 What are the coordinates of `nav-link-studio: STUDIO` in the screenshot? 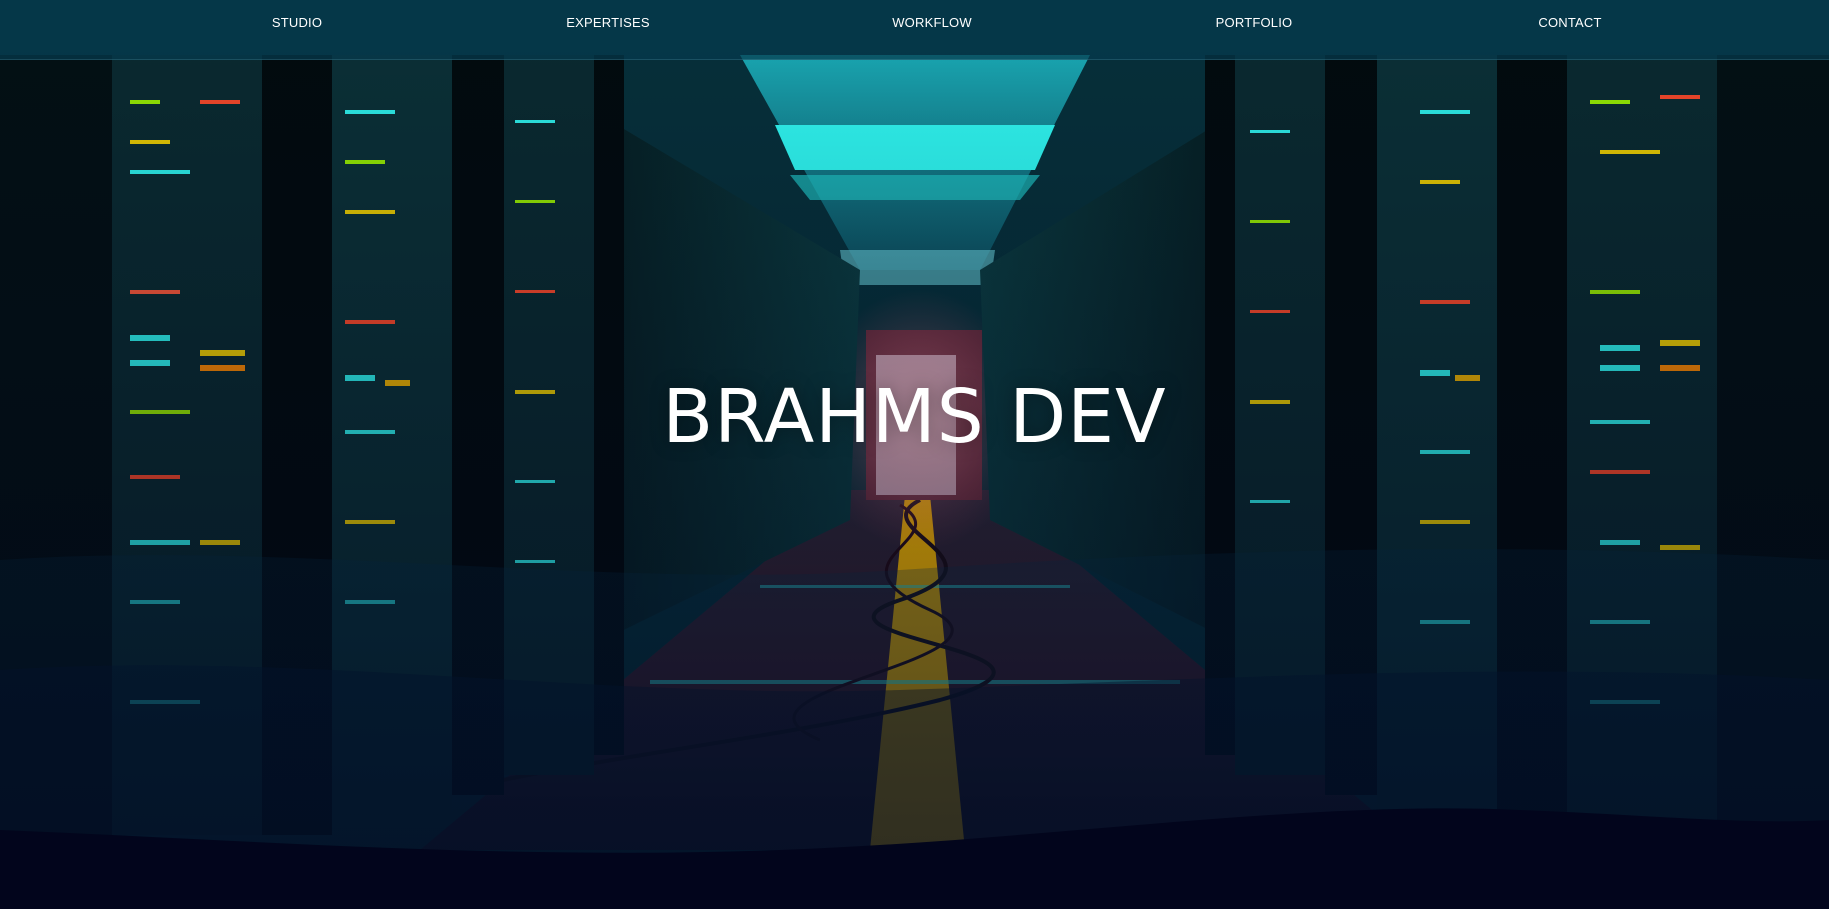 It's located at (297, 23).